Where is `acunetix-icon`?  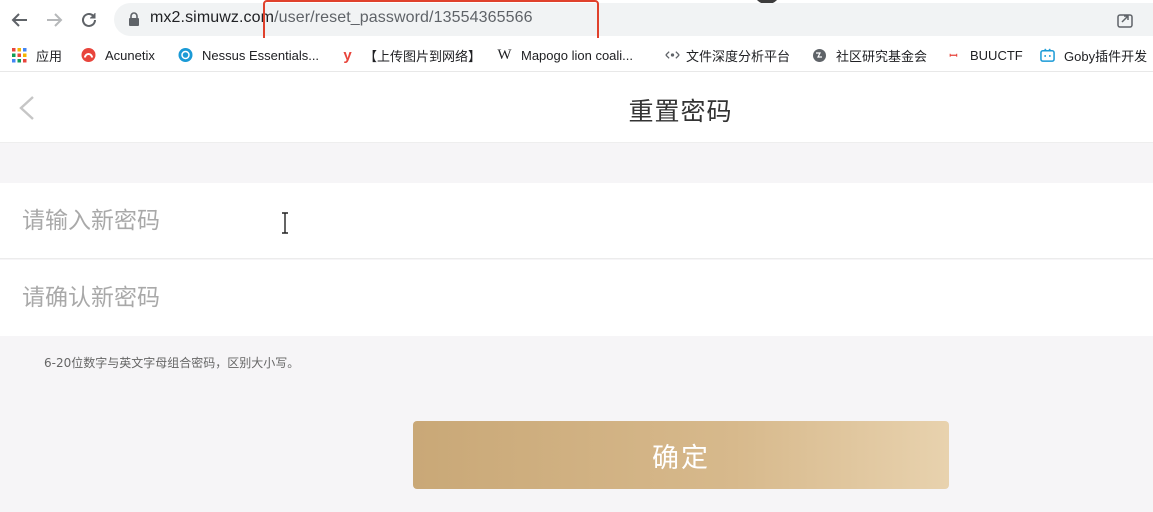 acunetix-icon is located at coordinates (88, 55).